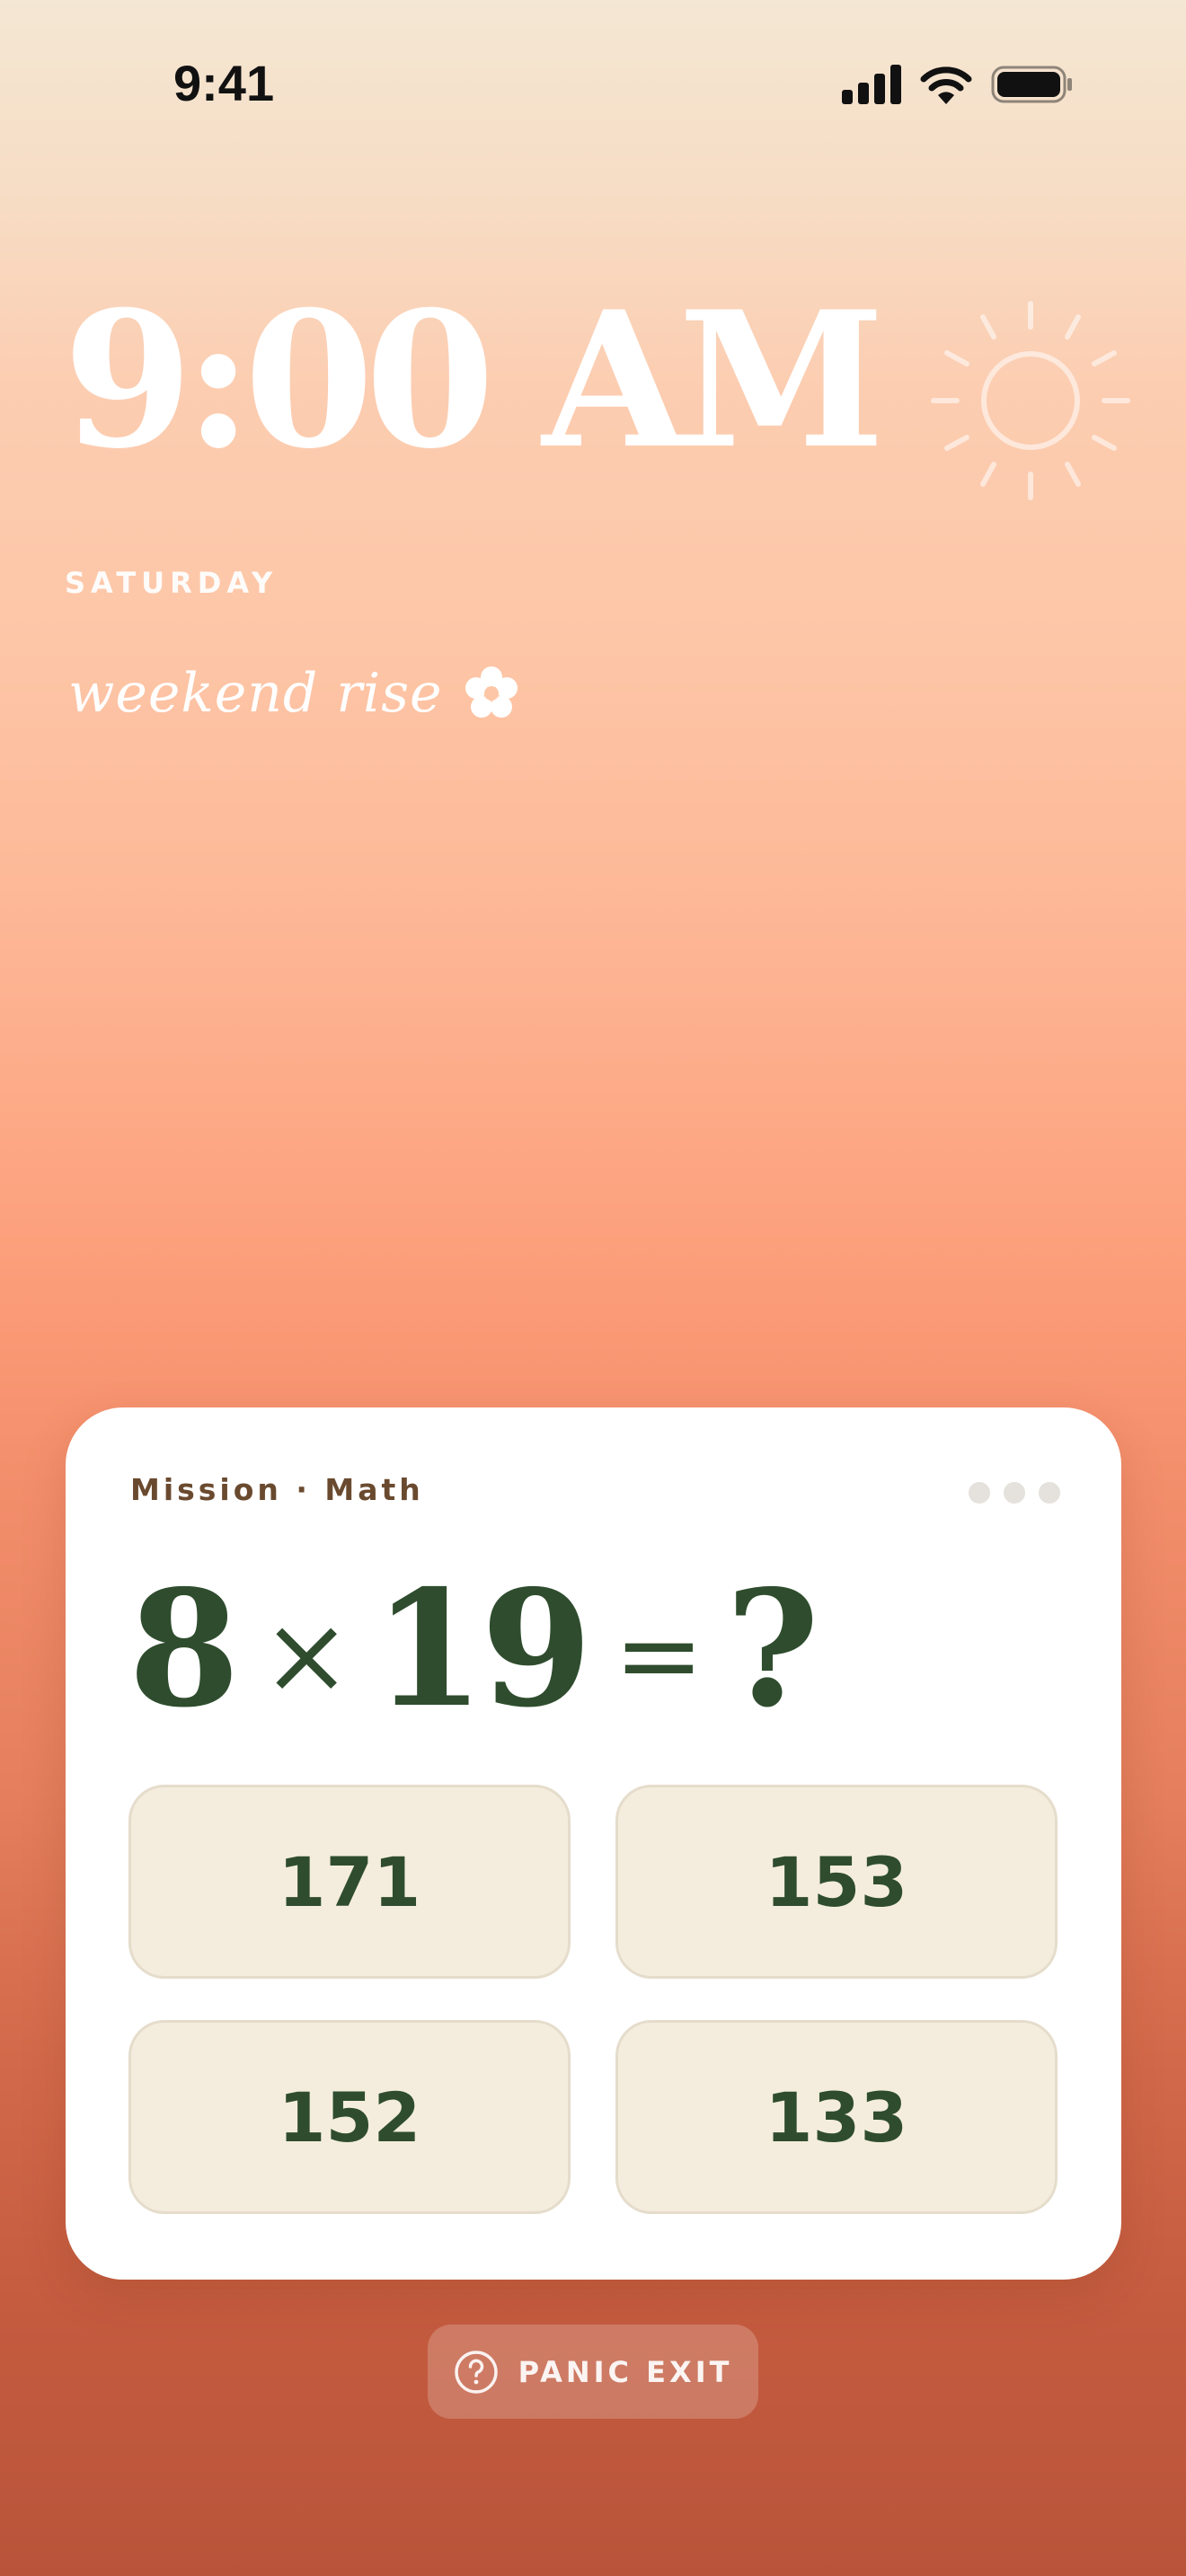 This screenshot has height=2576, width=1186. Describe the element at coordinates (836, 1882) in the screenshot. I see `answer-button-2: 153` at that location.